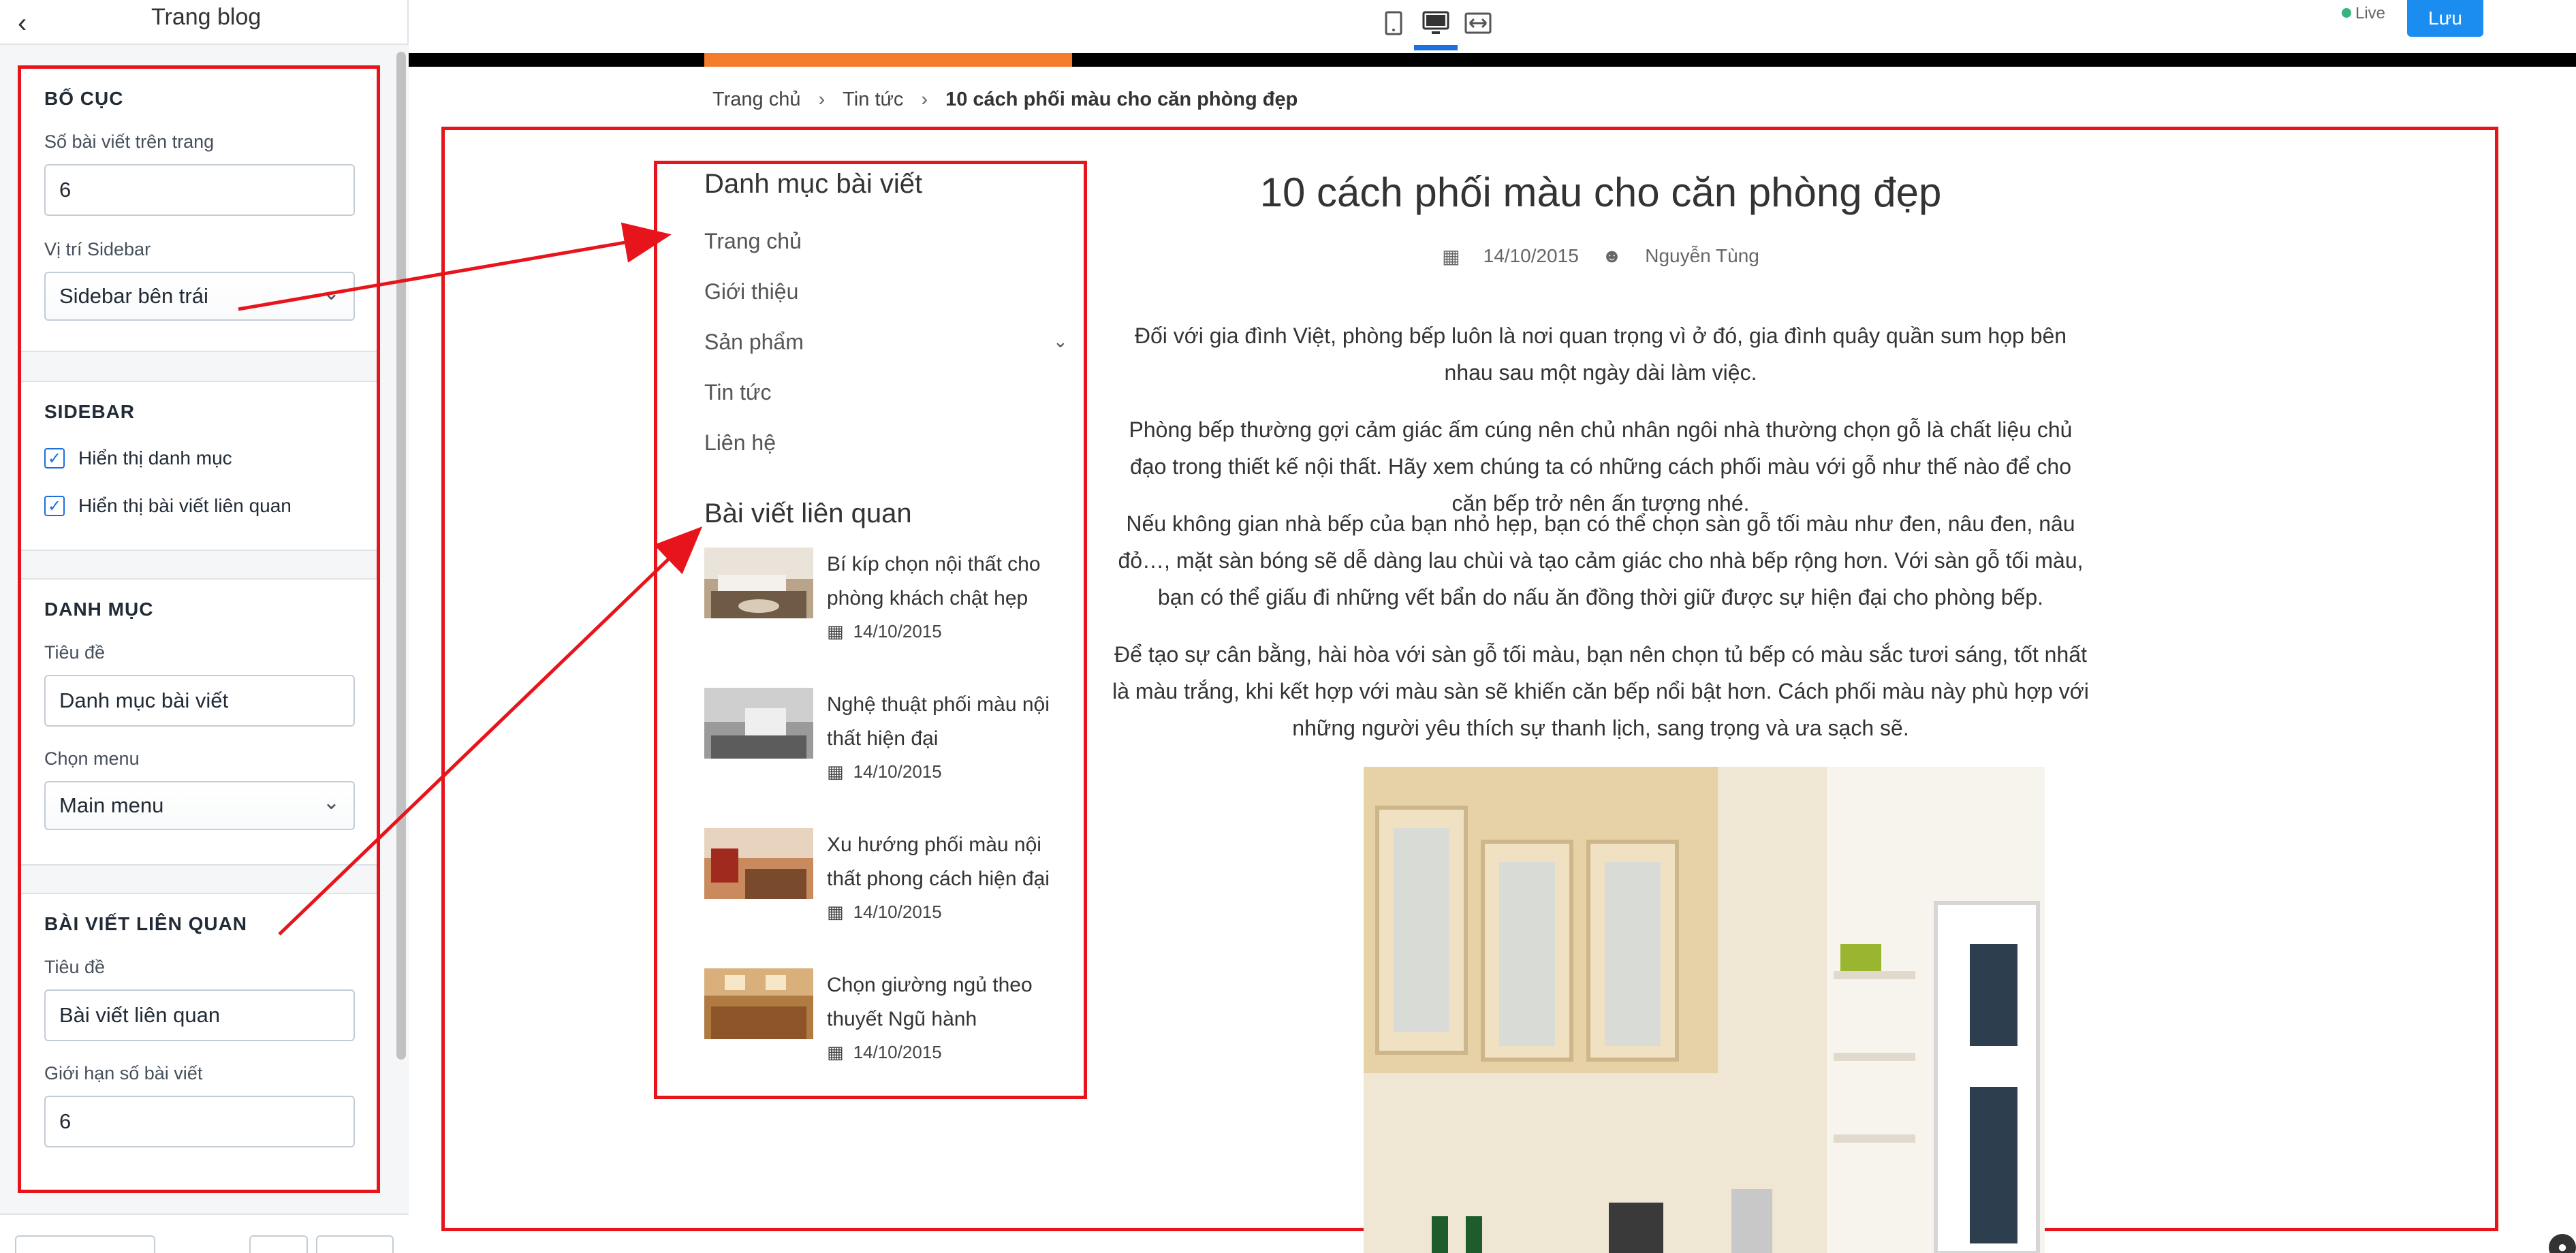 This screenshot has height=1253, width=2576. Describe the element at coordinates (199, 1015) in the screenshot. I see `related-heading-input: Bài viết liên quan` at that location.